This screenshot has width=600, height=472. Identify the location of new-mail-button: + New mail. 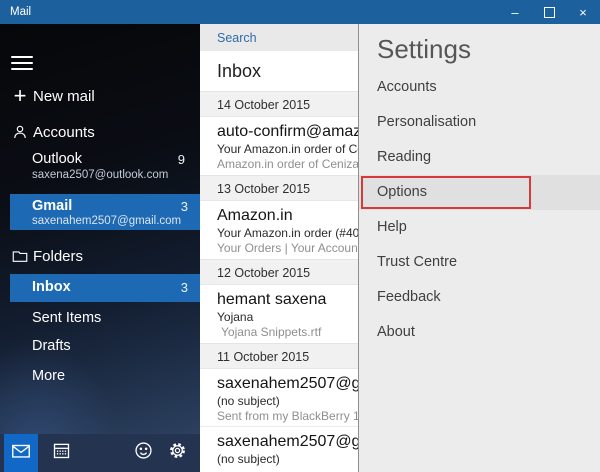
(100, 96).